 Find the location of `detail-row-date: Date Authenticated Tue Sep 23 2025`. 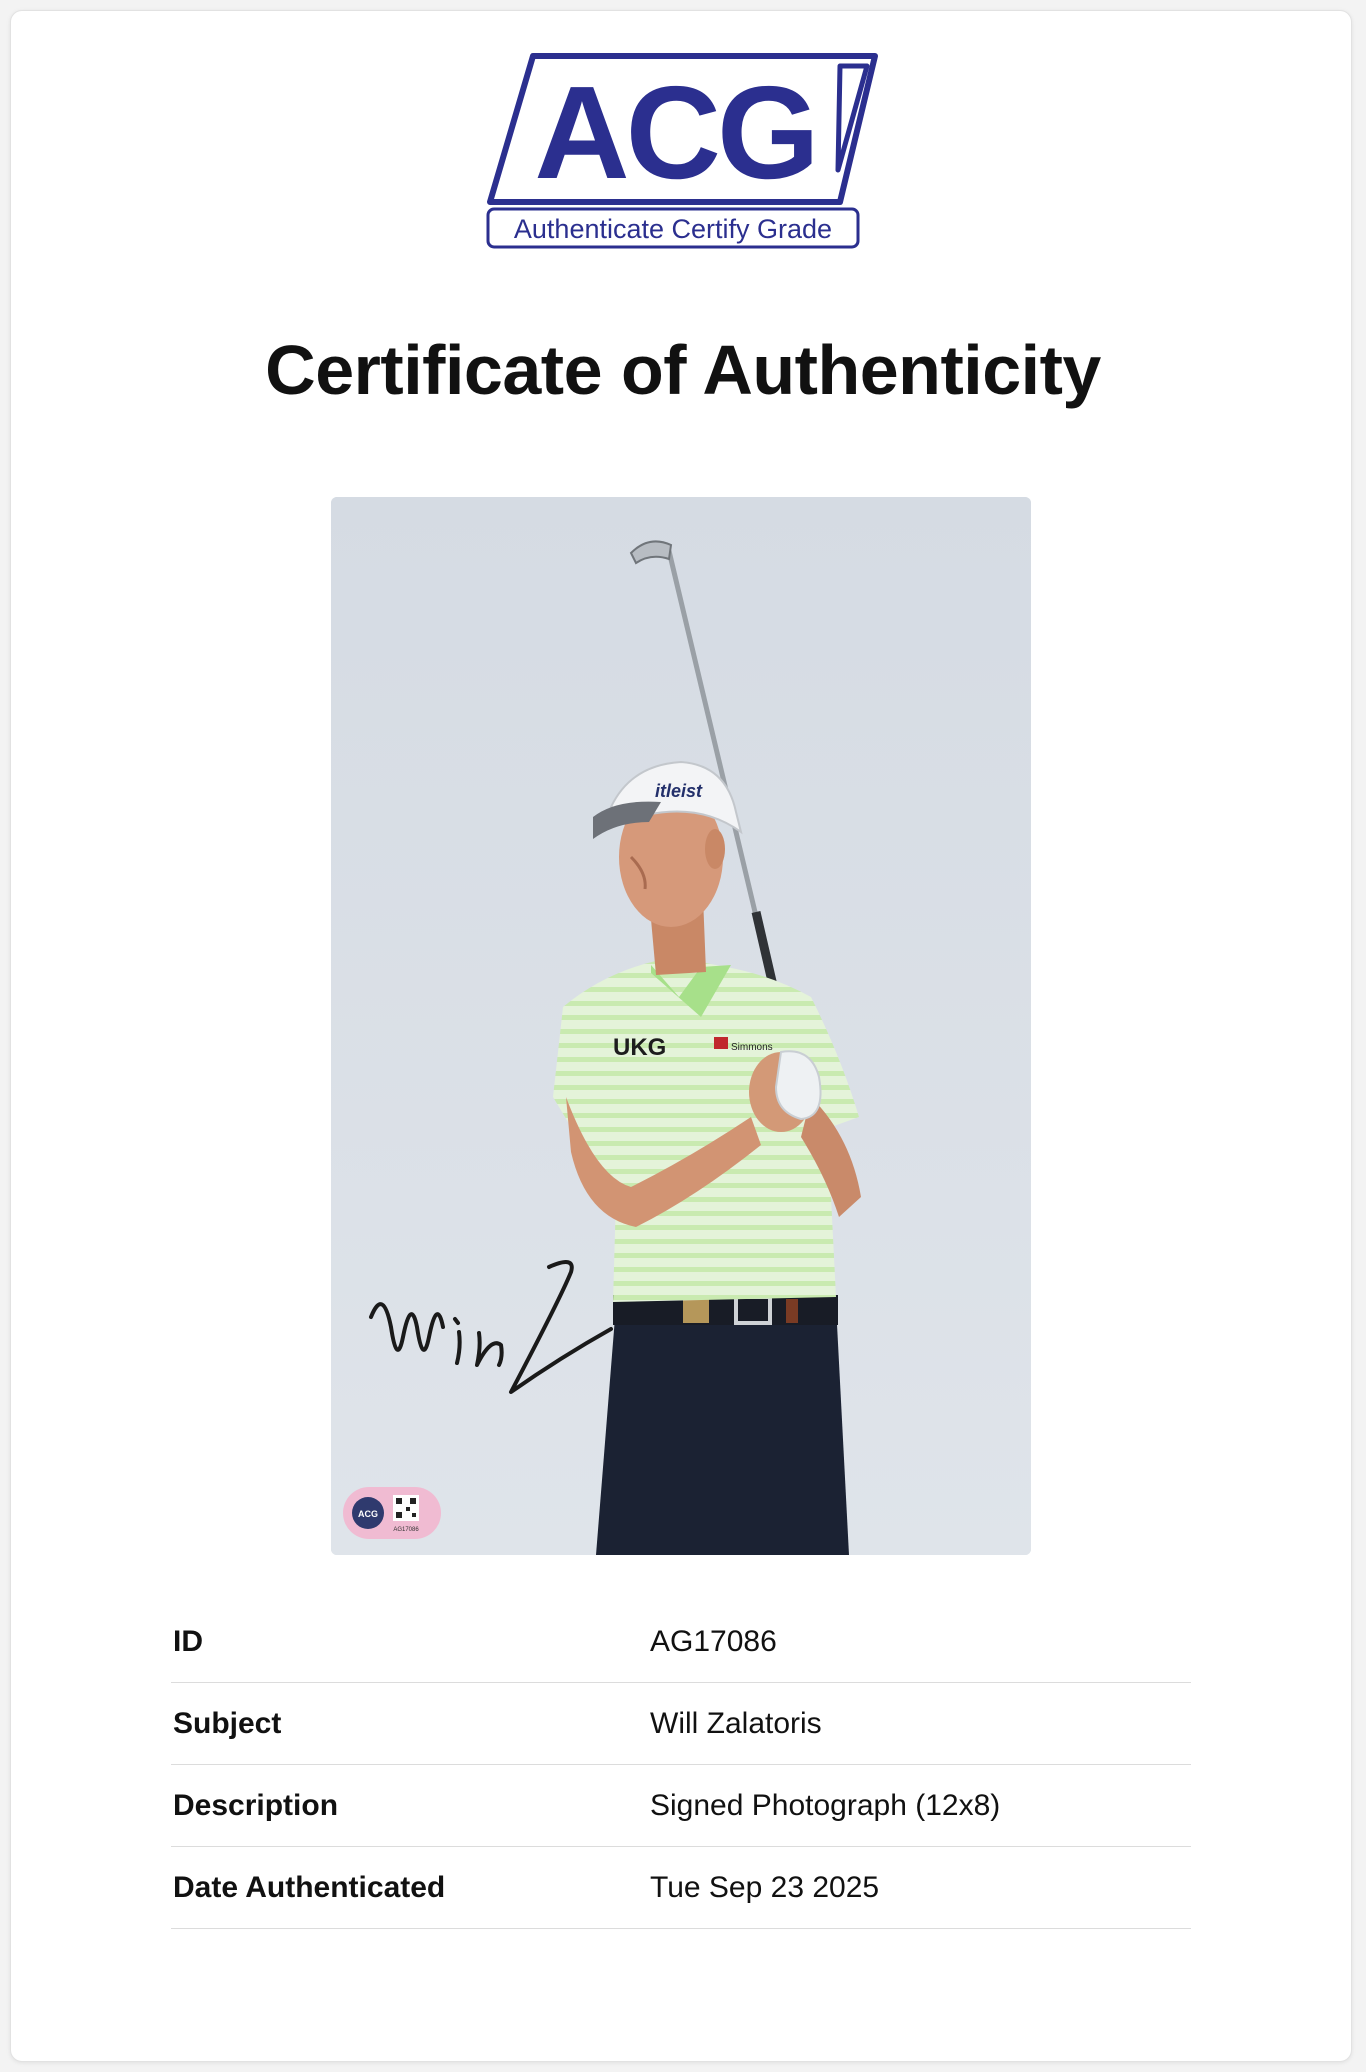

detail-row-date: Date Authenticated Tue Sep 23 2025 is located at coordinates (681, 1888).